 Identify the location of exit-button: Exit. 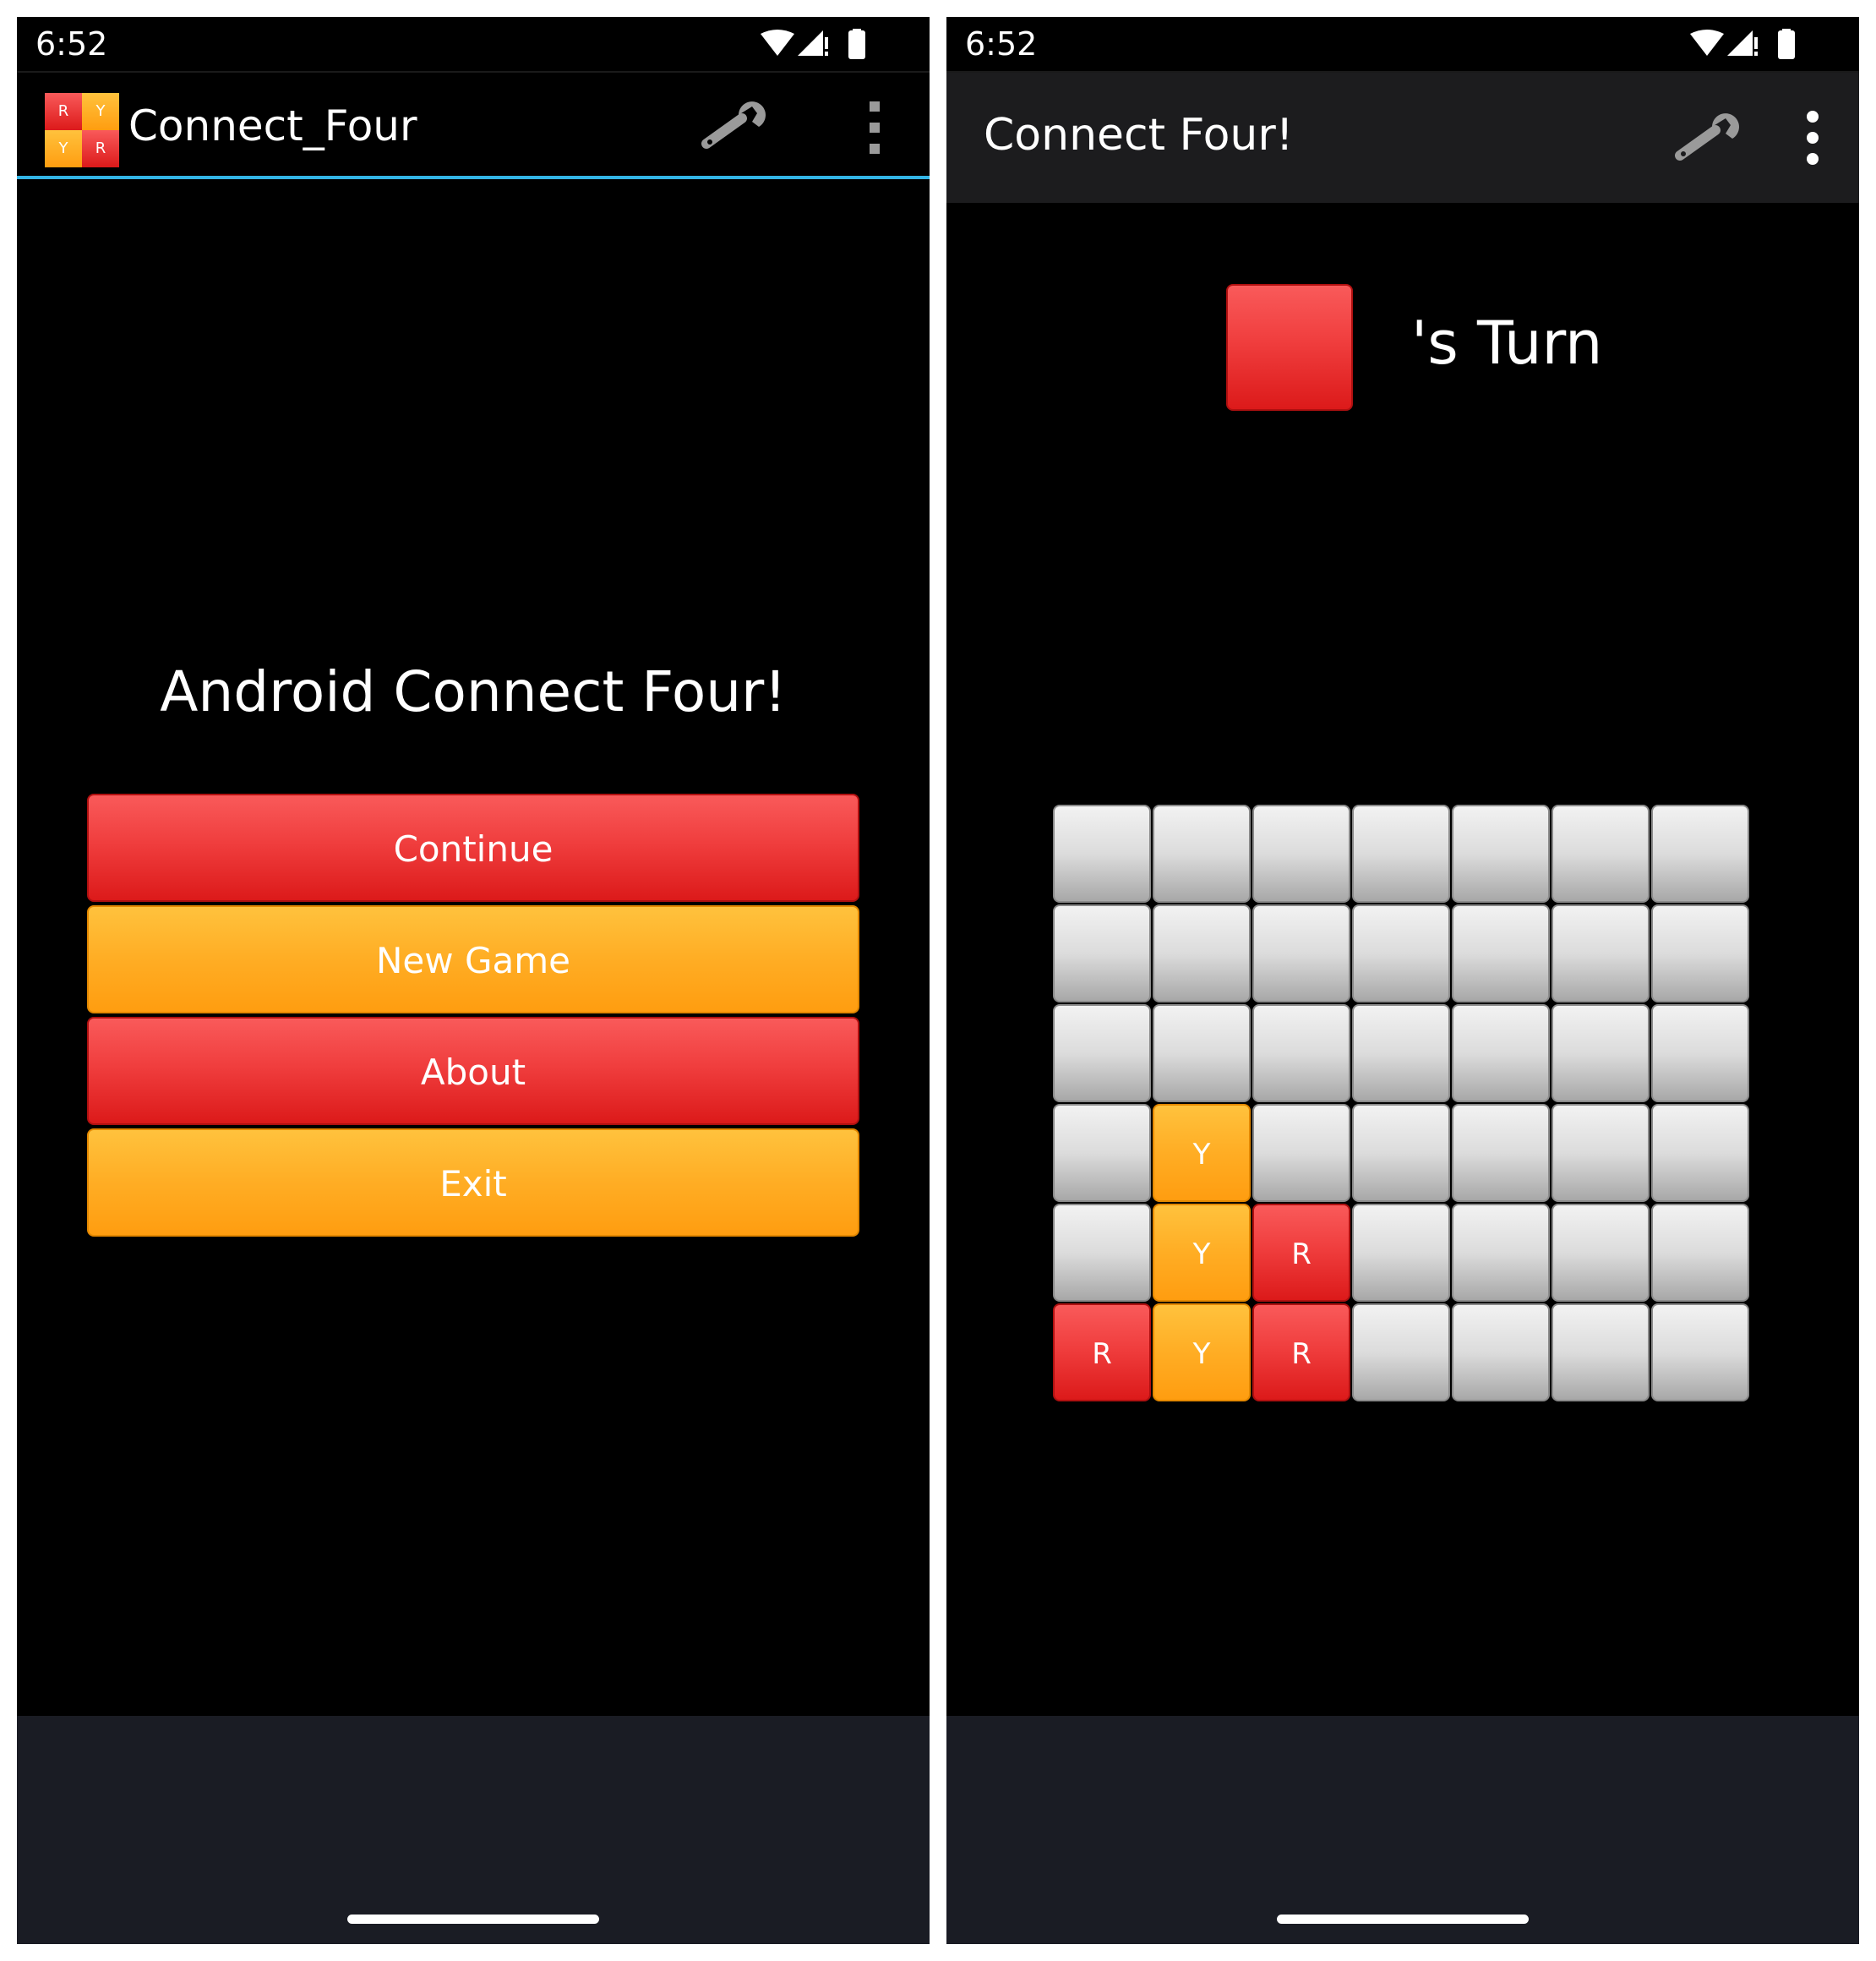
(473, 1182).